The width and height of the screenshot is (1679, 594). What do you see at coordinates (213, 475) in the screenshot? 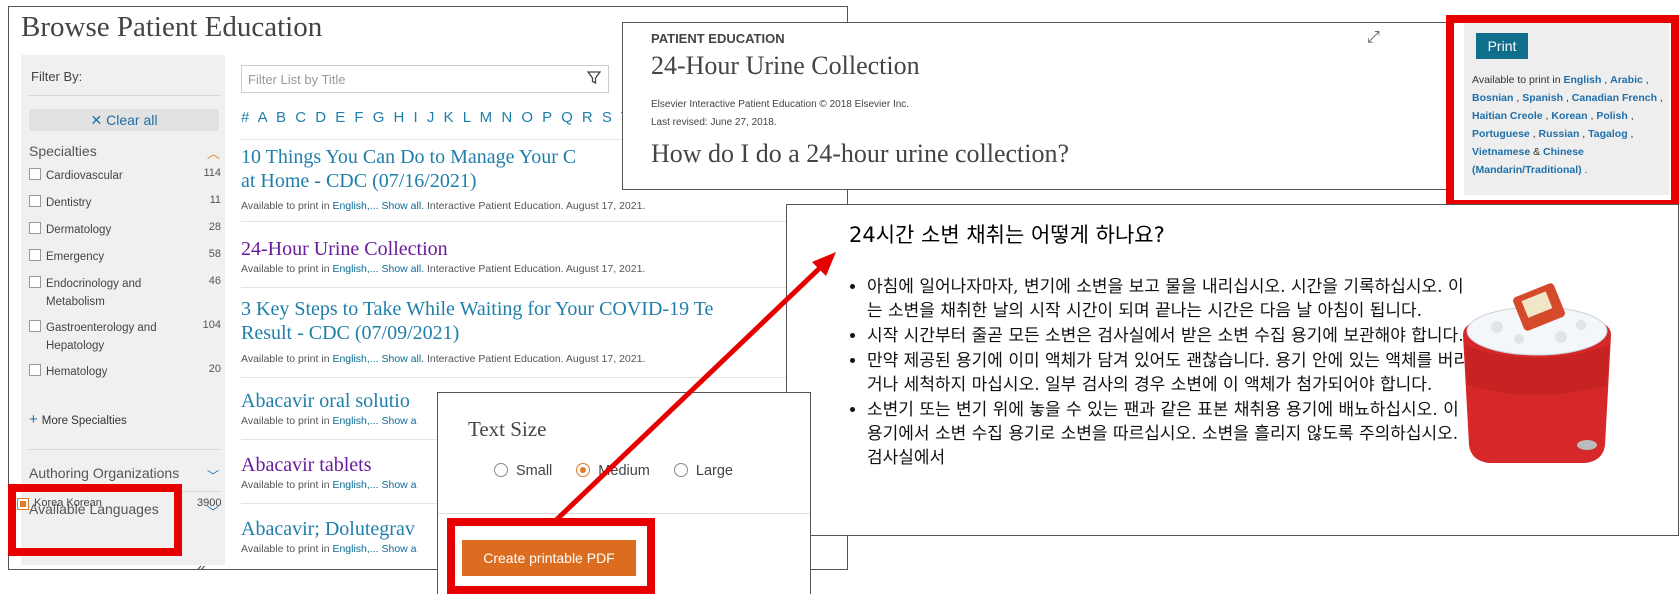
I see `chevron-down-icon: ﹀` at bounding box center [213, 475].